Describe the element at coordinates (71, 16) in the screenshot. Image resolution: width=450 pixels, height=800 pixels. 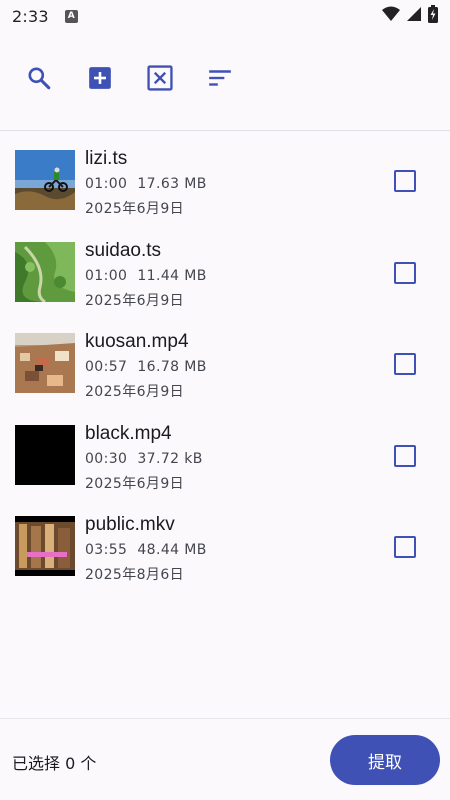
I see `notification-a-icon: A` at that location.